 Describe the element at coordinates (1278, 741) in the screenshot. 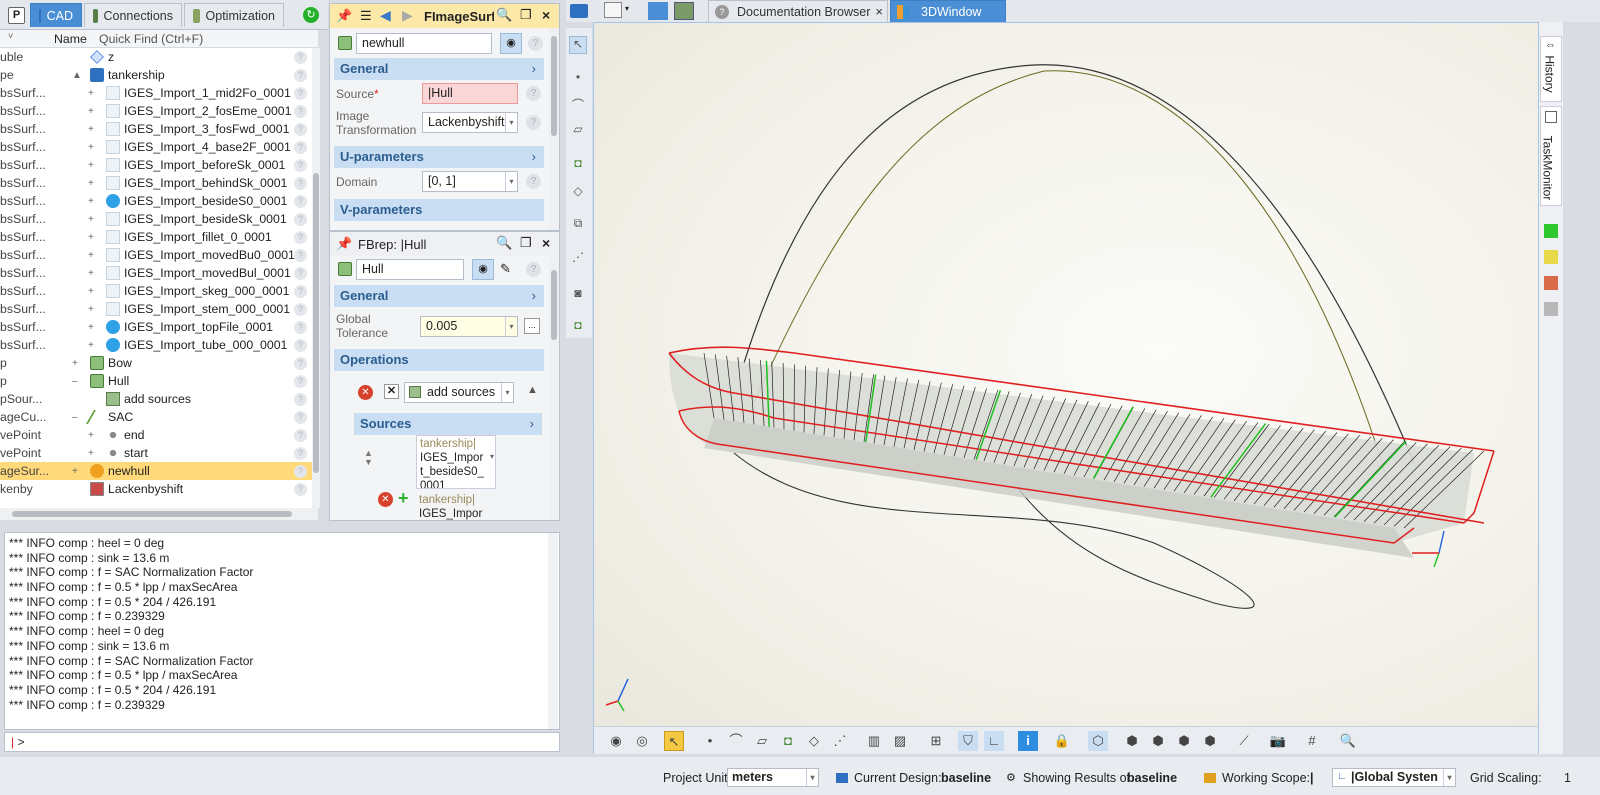

I see `camera-icon: 📷` at that location.